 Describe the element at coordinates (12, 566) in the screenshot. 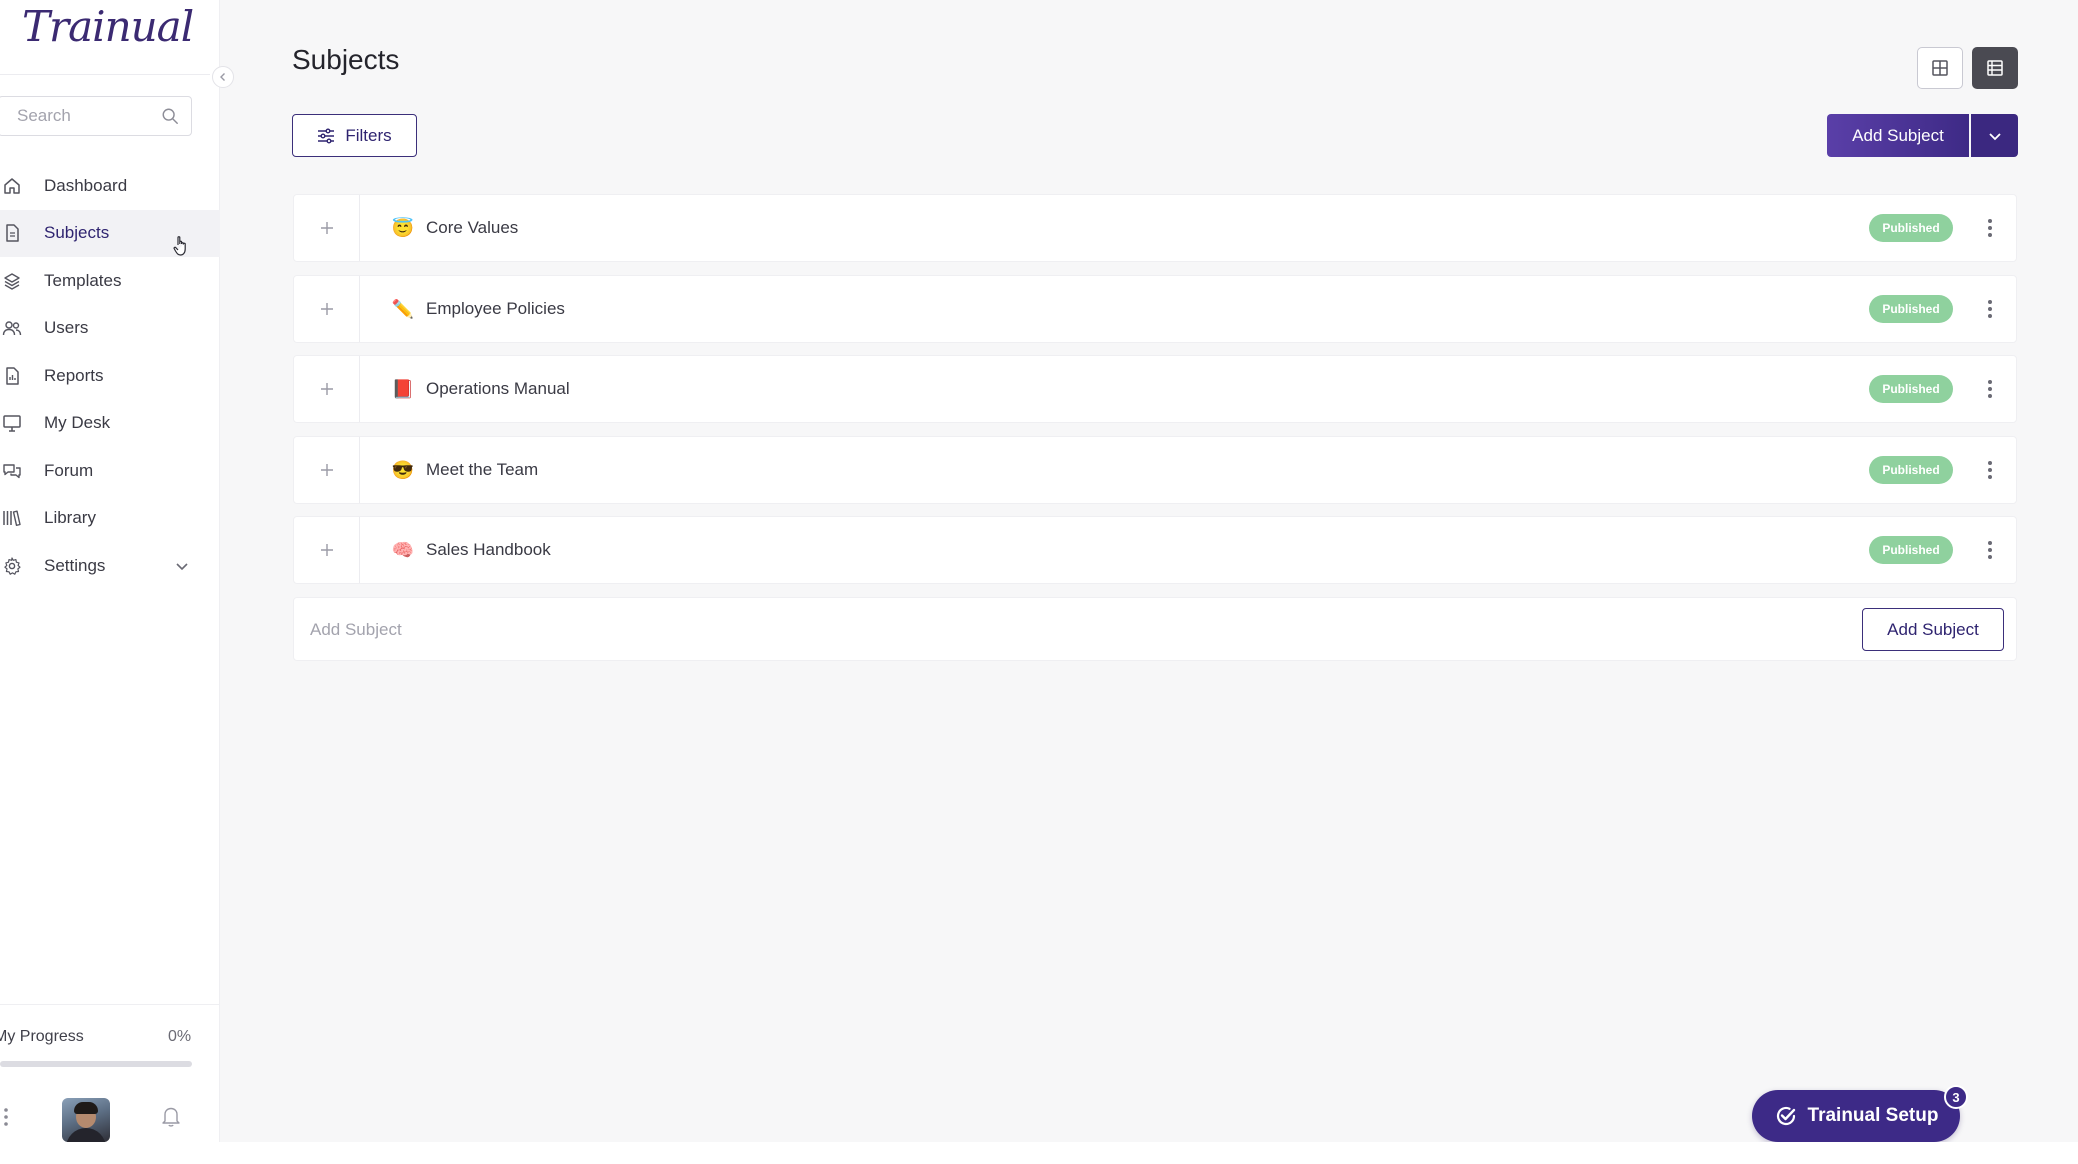

I see `gear-icon` at that location.